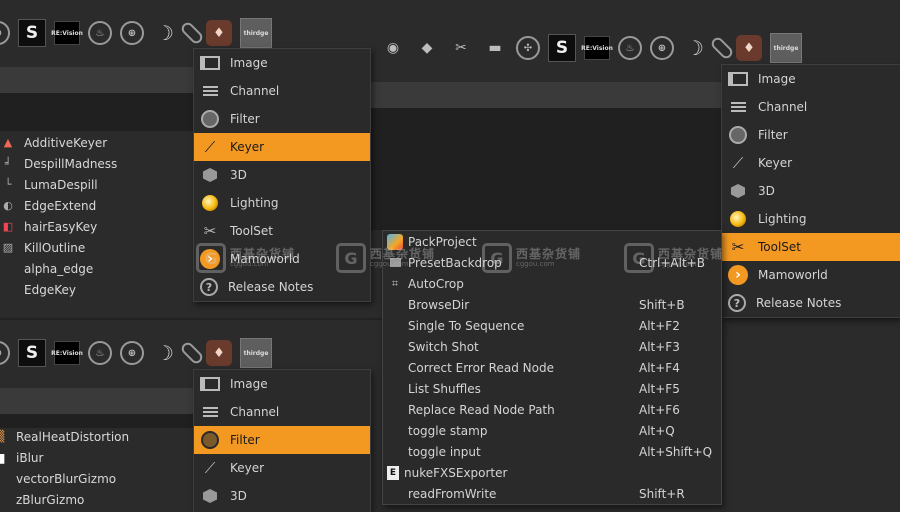 This screenshot has height=512, width=900. I want to click on bulb-icon, so click(738, 219).